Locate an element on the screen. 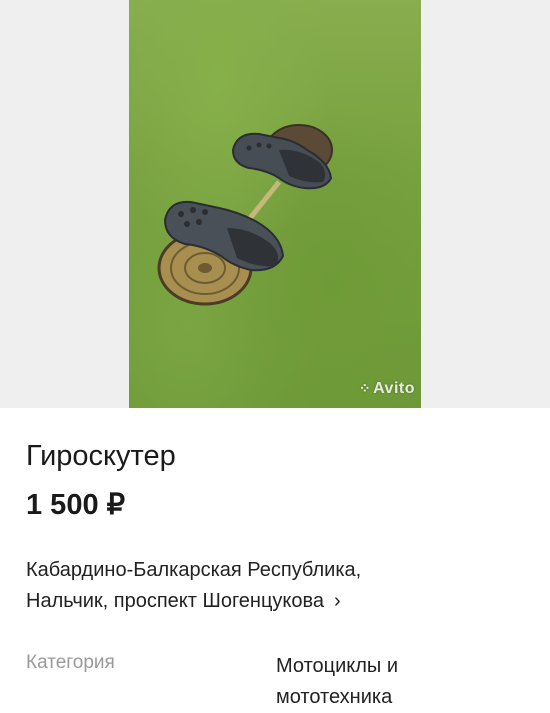 Image resolution: width=550 pixels, height=713 pixels. address-line-2: Нальчик, проспект Шогенцукова is located at coordinates (175, 601).